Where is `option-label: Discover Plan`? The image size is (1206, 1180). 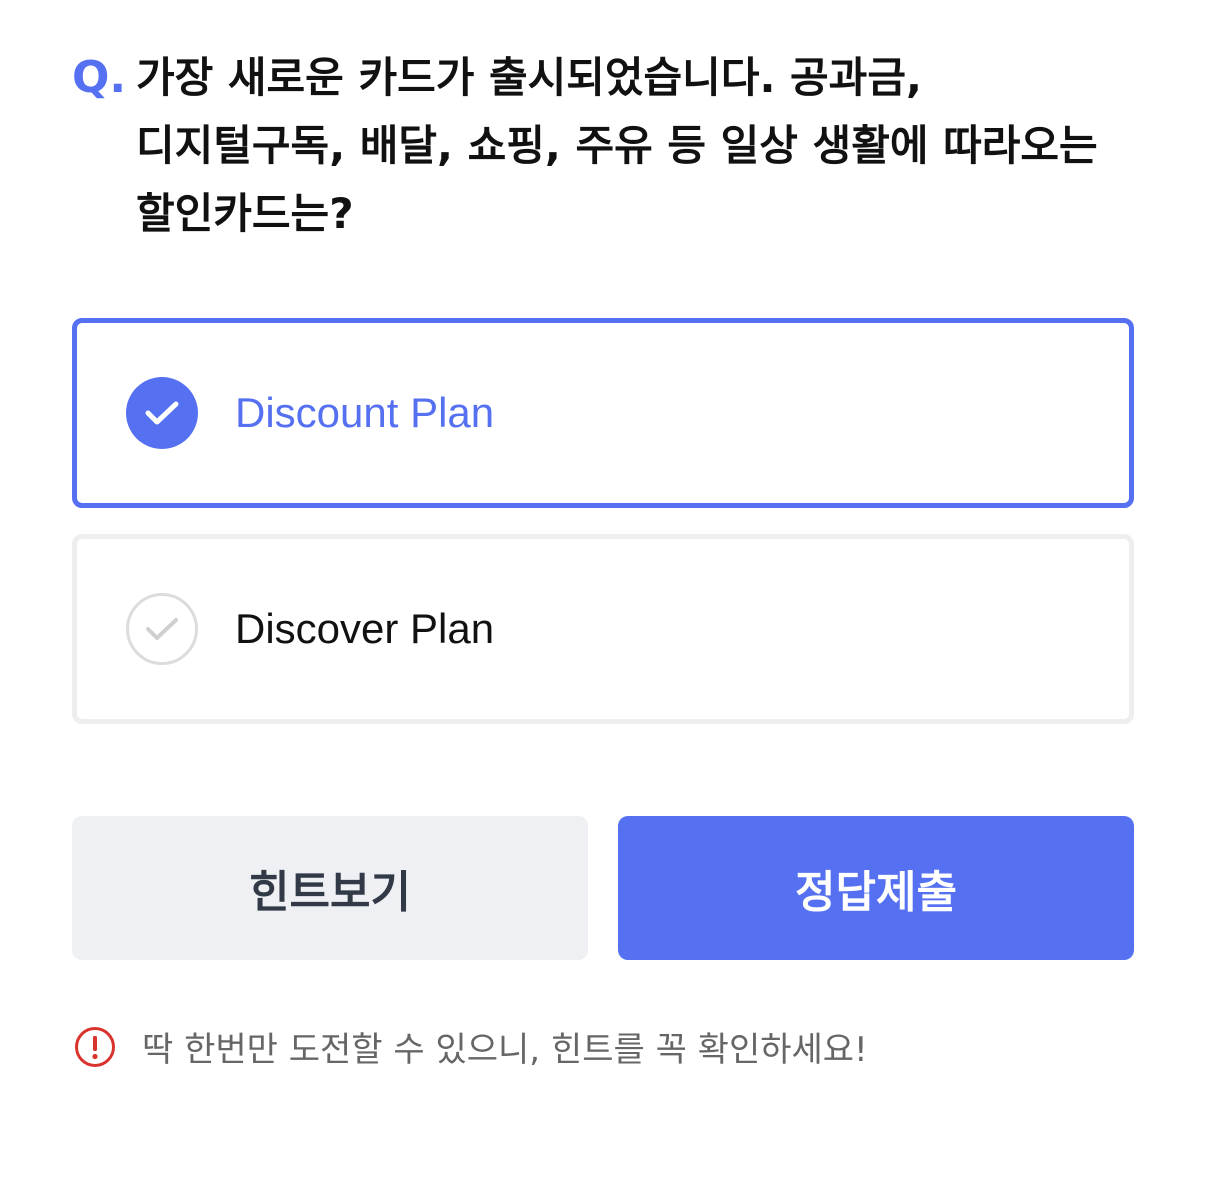 option-label: Discover Plan is located at coordinates (365, 628).